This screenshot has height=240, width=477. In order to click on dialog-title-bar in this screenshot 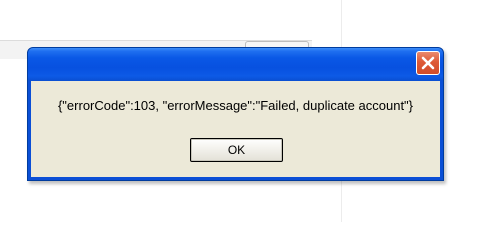, I will do `click(235, 64)`.